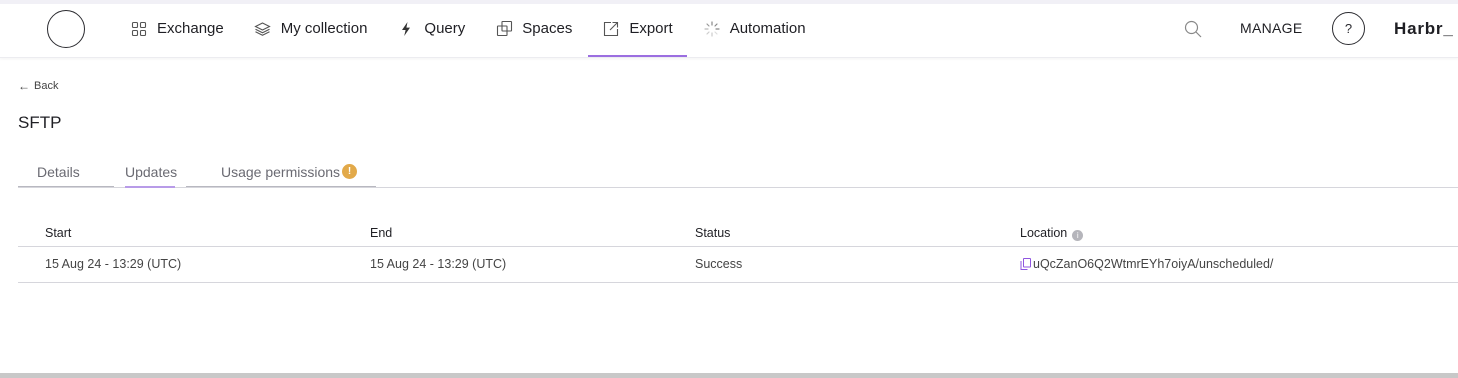 The width and height of the screenshot is (1458, 378). I want to click on tab-details-underline, so click(66, 186).